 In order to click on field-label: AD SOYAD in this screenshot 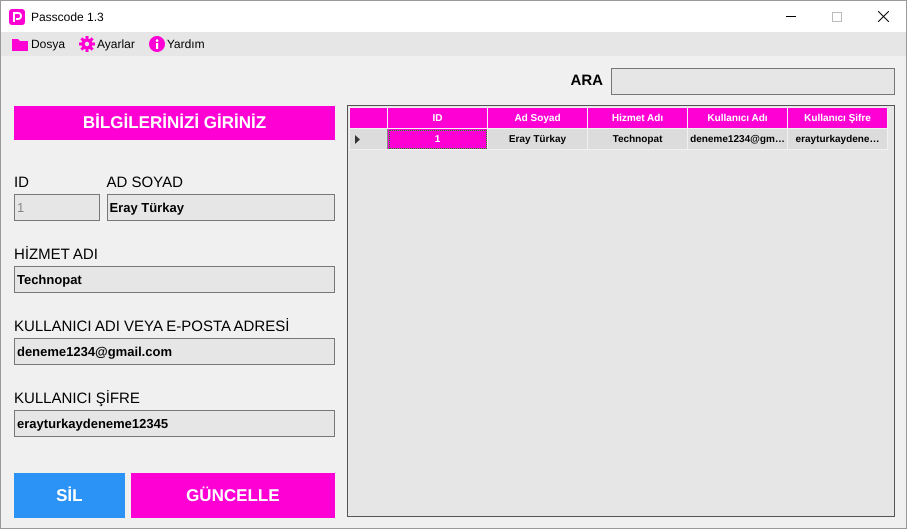, I will do `click(145, 183)`.